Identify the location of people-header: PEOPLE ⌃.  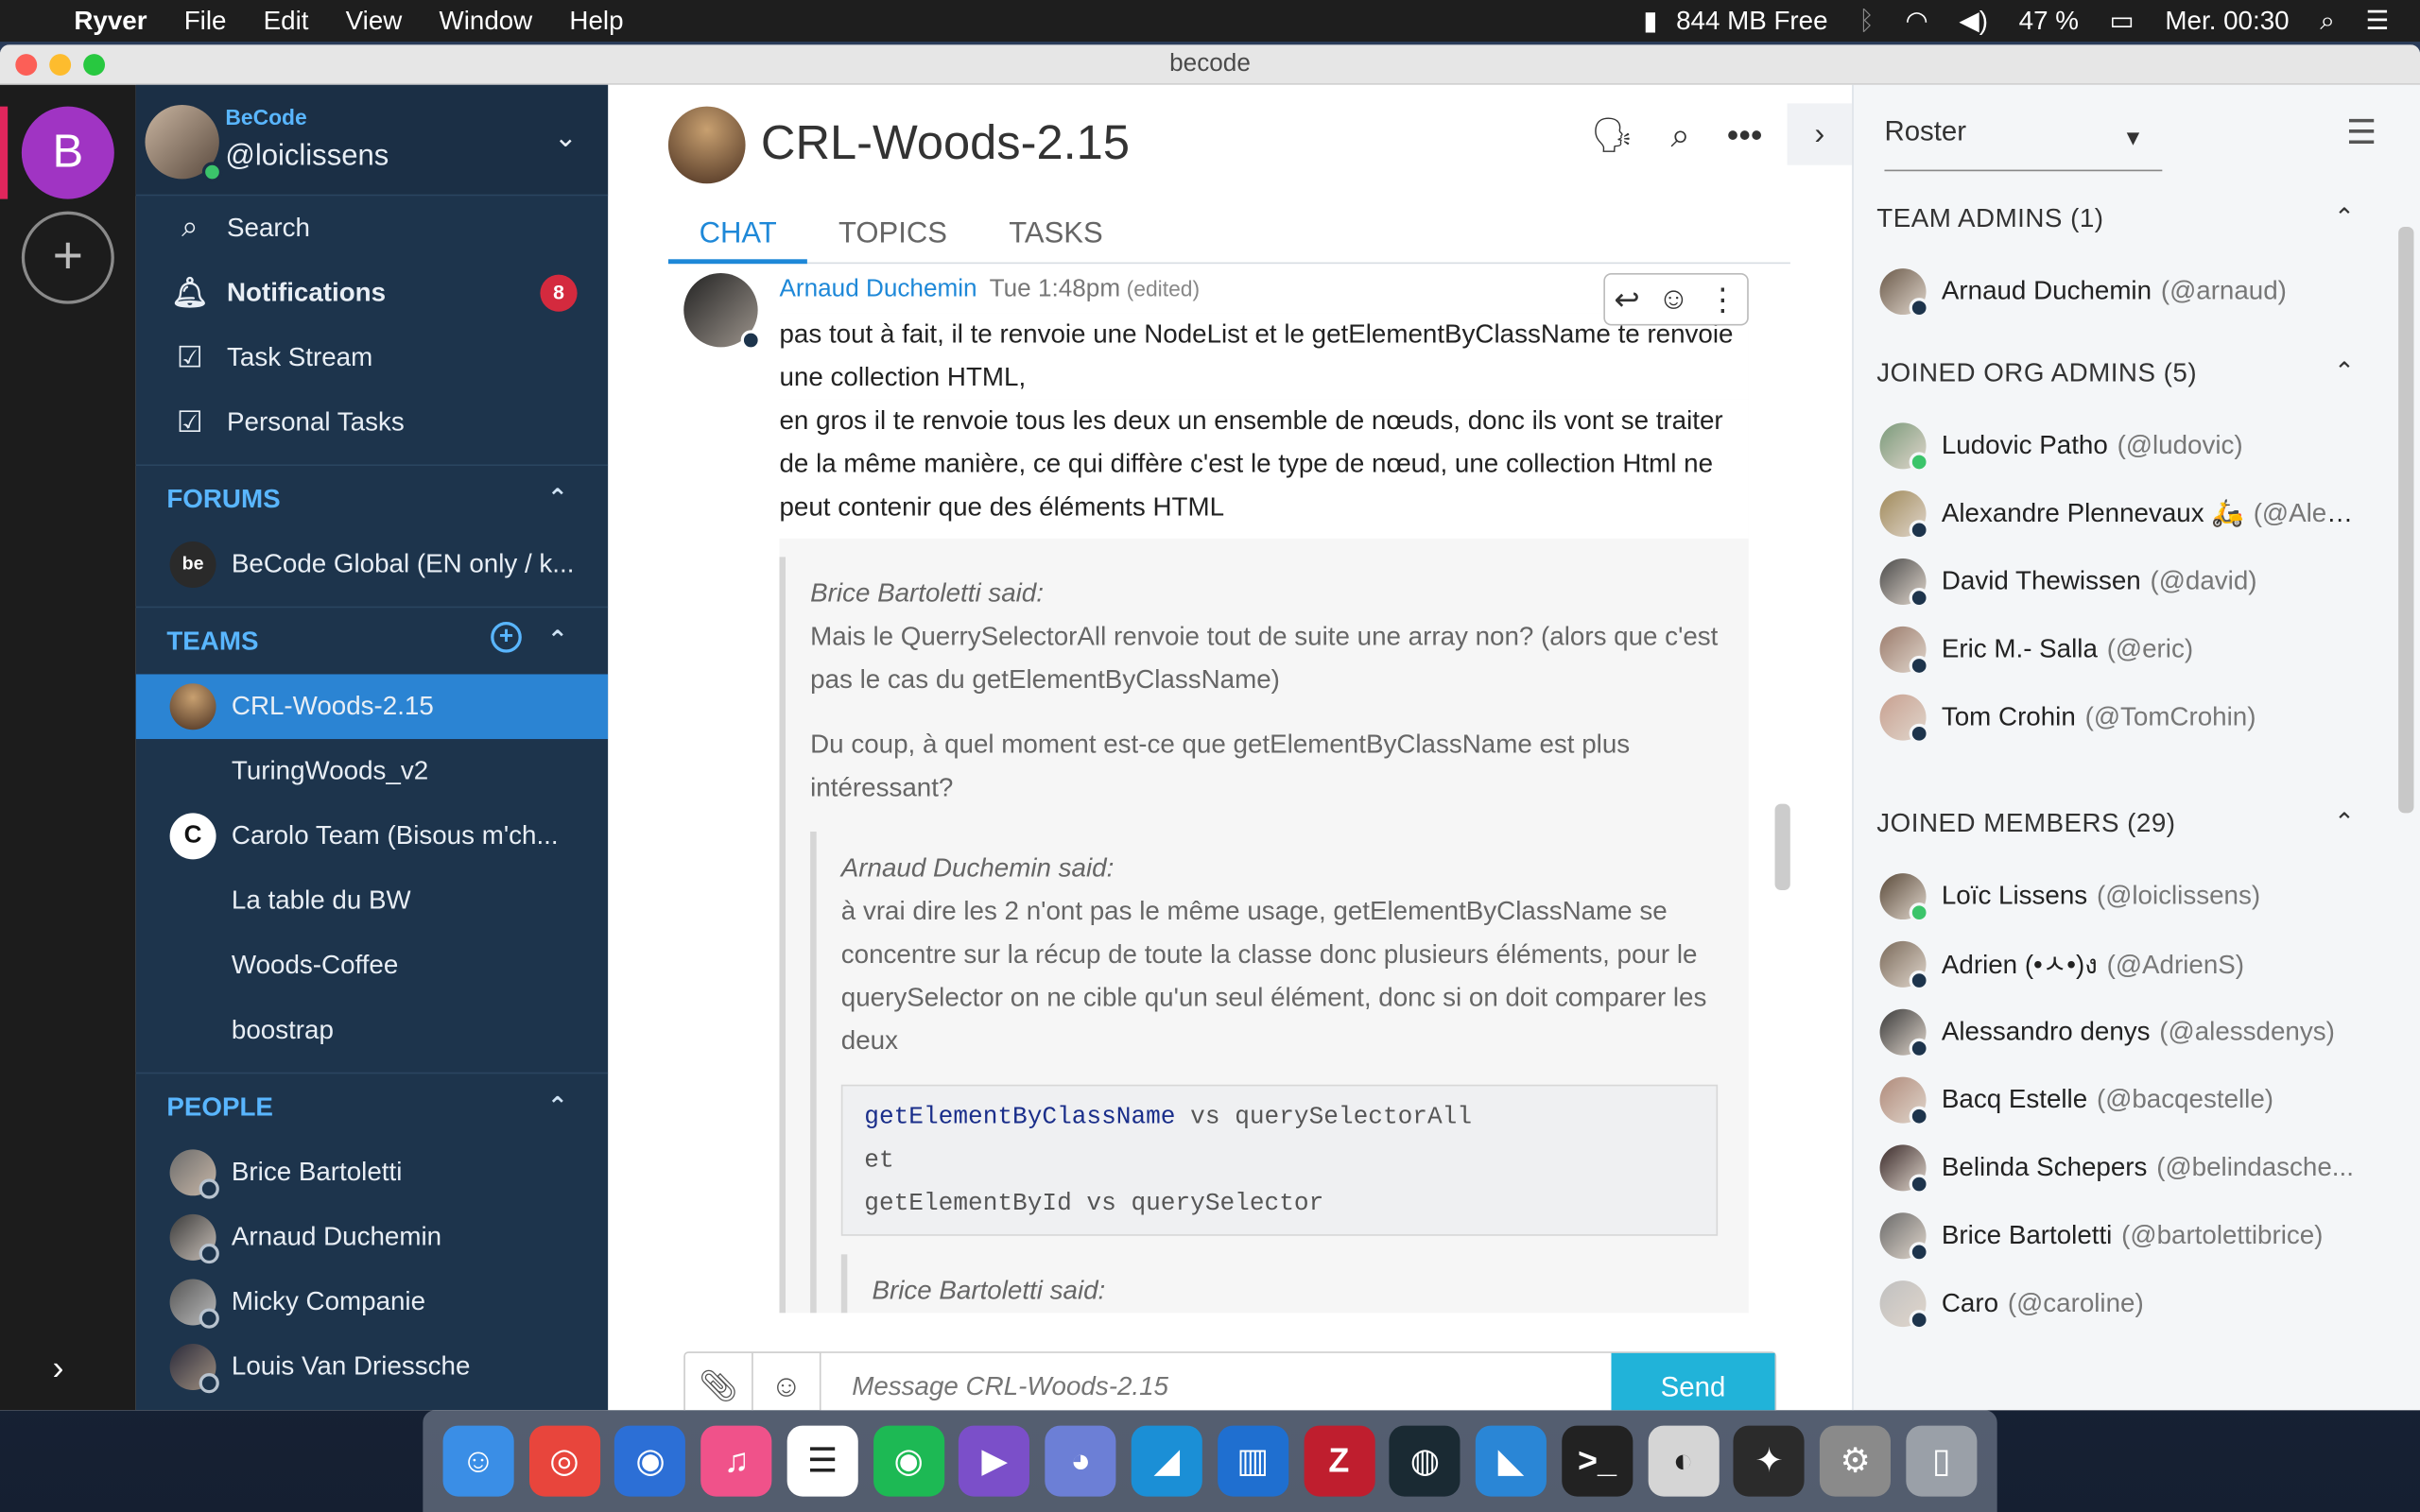
(372, 1106).